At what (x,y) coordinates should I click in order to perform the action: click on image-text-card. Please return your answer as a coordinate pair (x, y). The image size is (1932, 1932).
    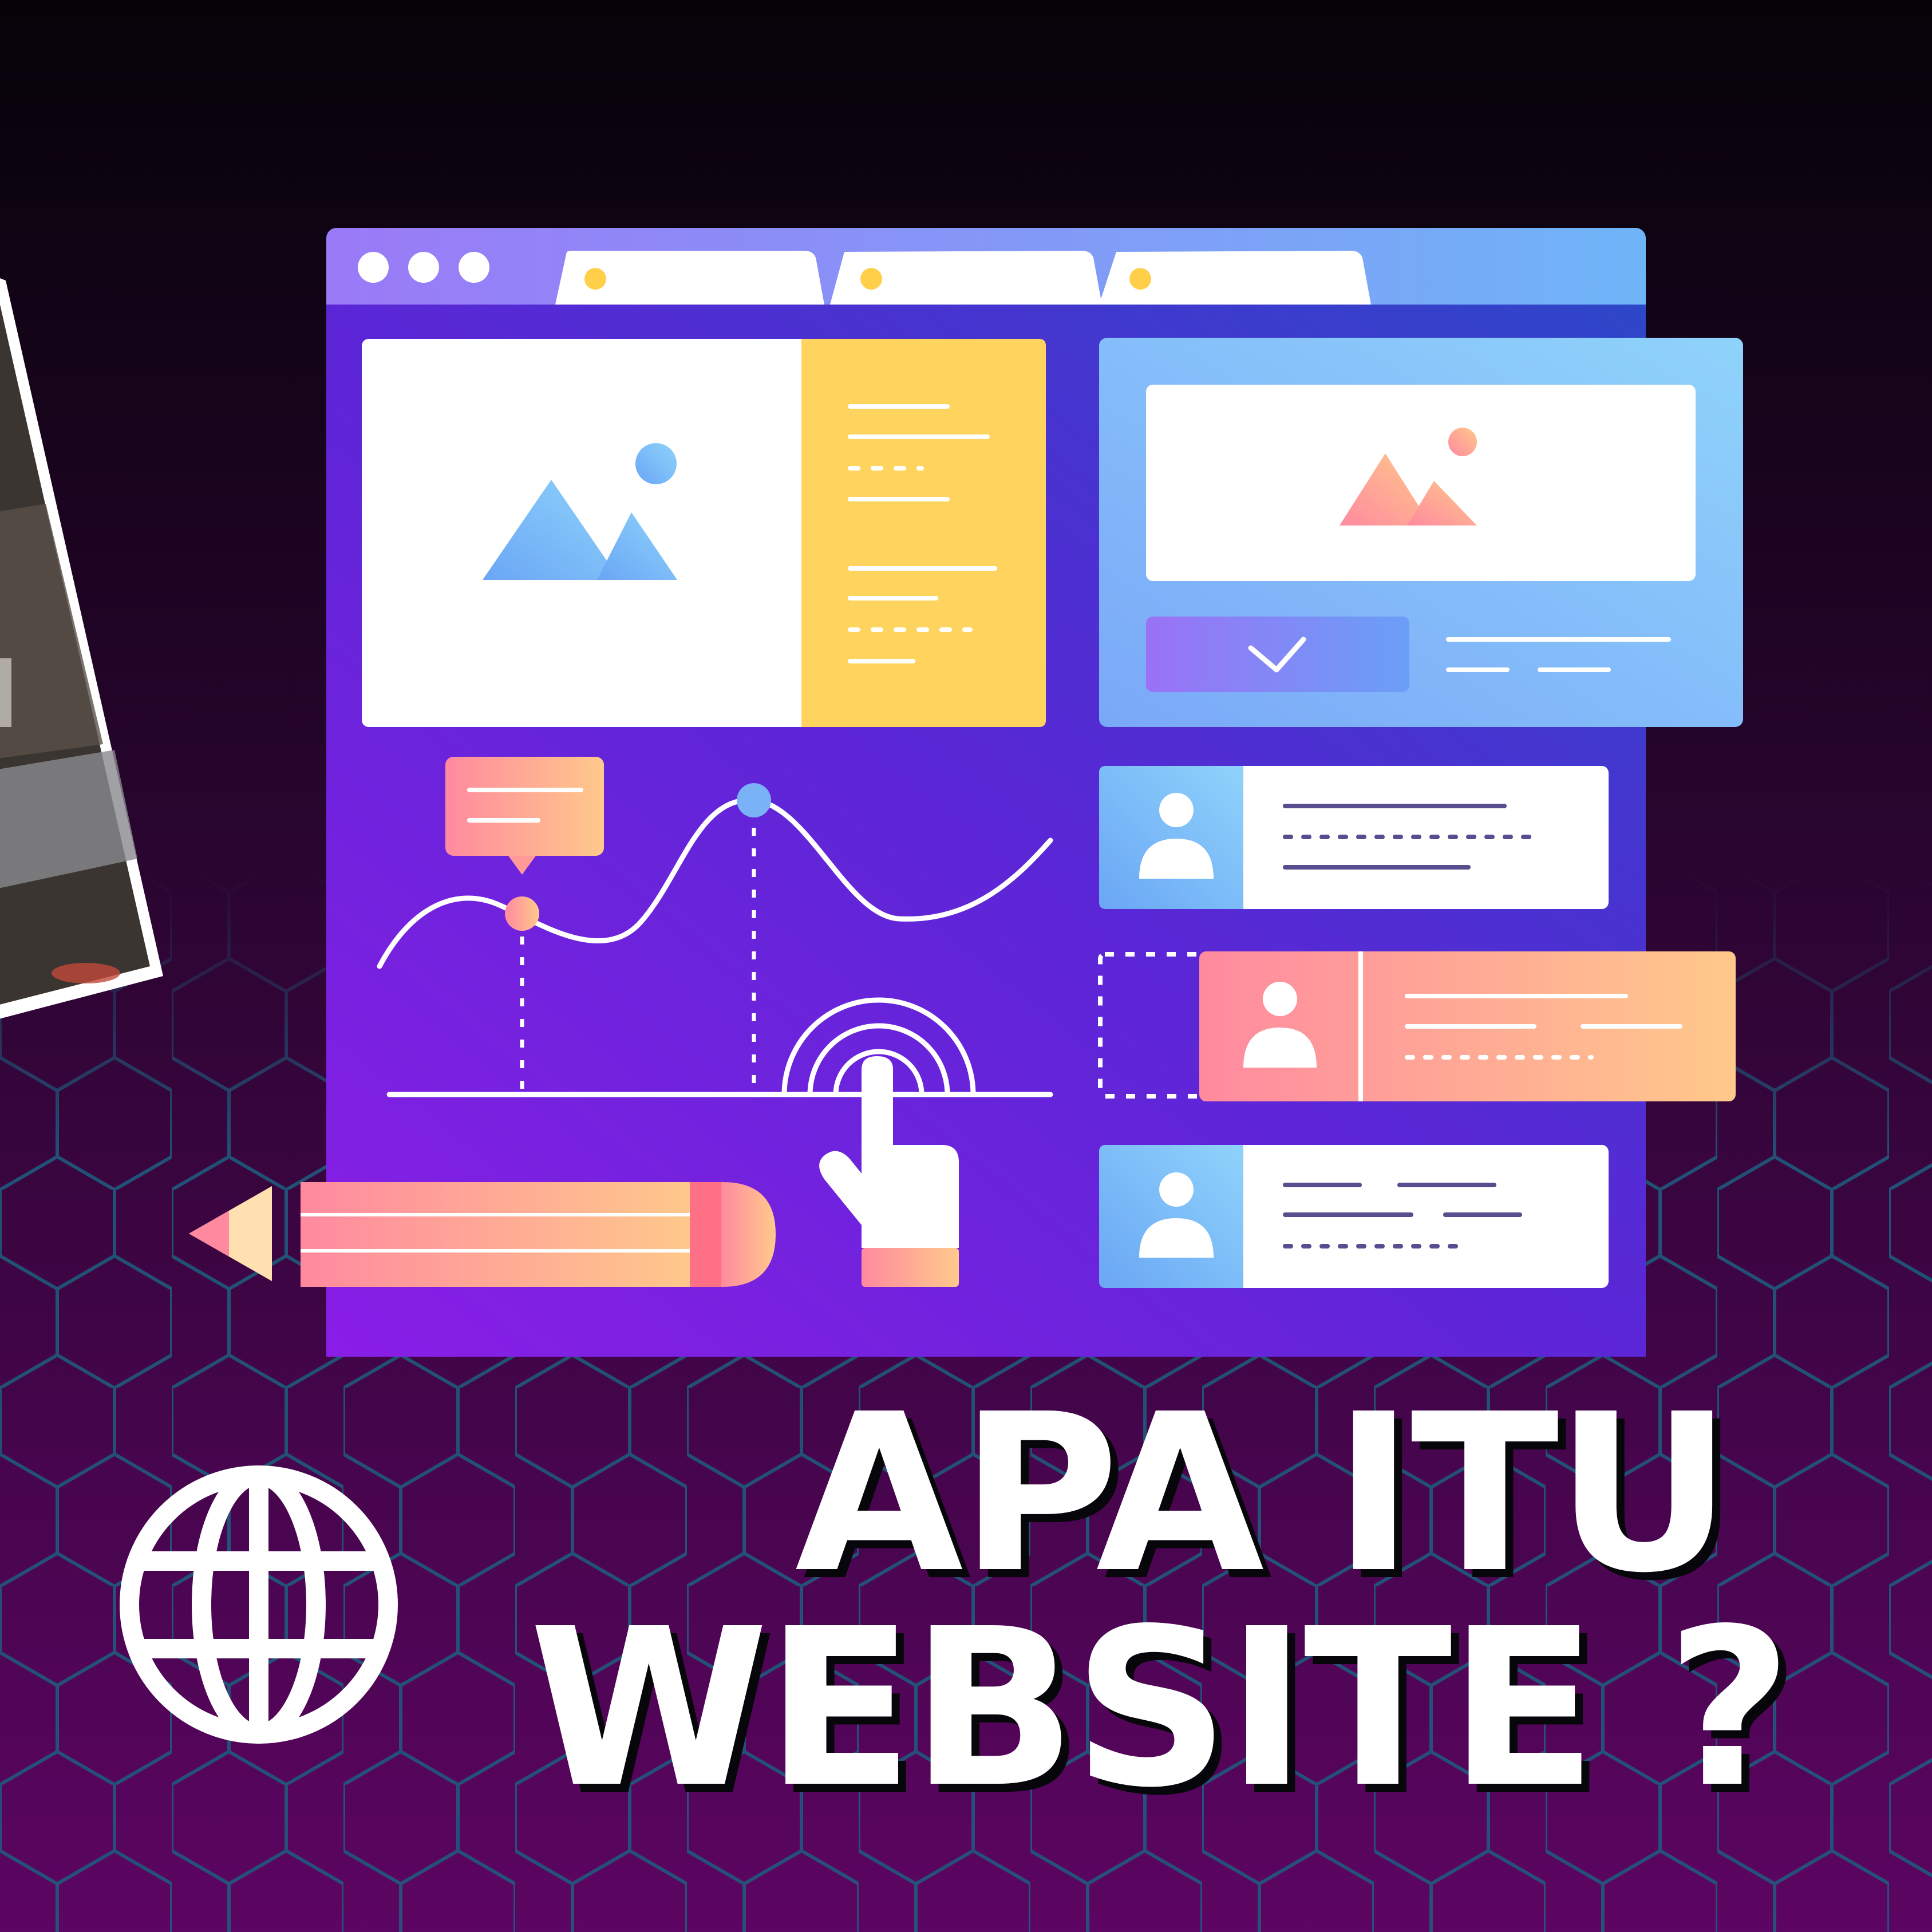
    Looking at the image, I should click on (704, 533).